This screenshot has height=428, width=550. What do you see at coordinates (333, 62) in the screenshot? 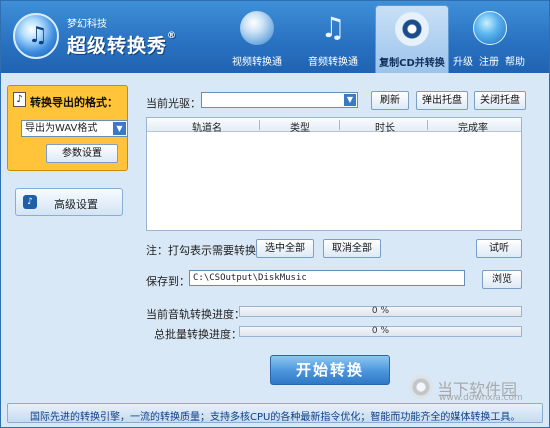
I see `tab-label: 音频转换通` at bounding box center [333, 62].